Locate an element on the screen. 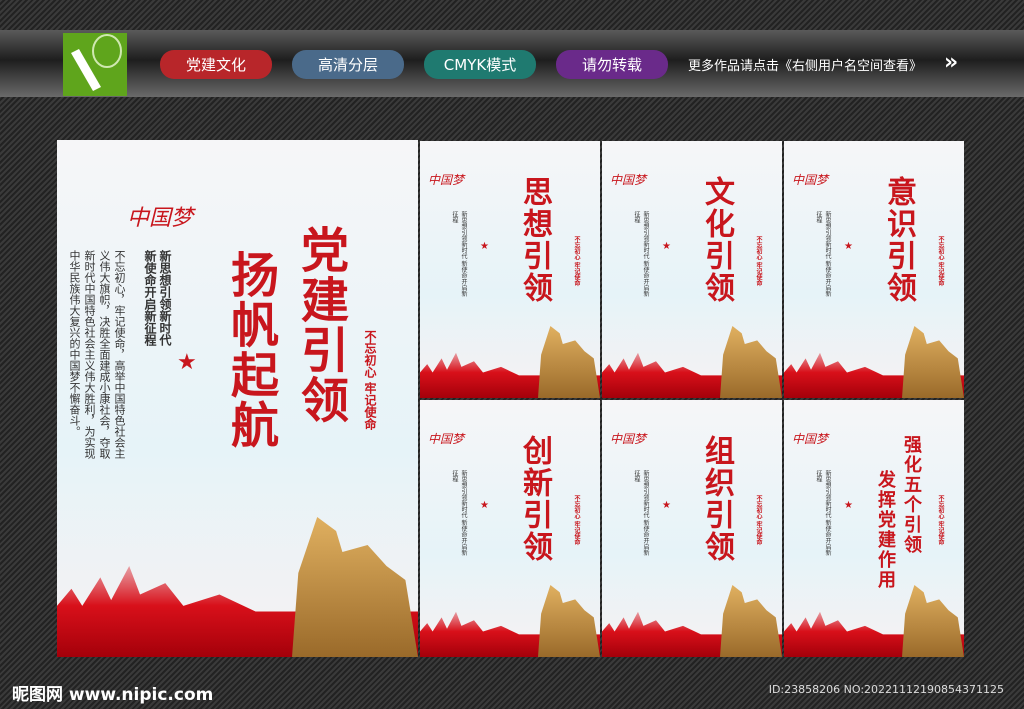 This screenshot has height=709, width=1024. poster-title: 文化引领 is located at coordinates (716, 240).